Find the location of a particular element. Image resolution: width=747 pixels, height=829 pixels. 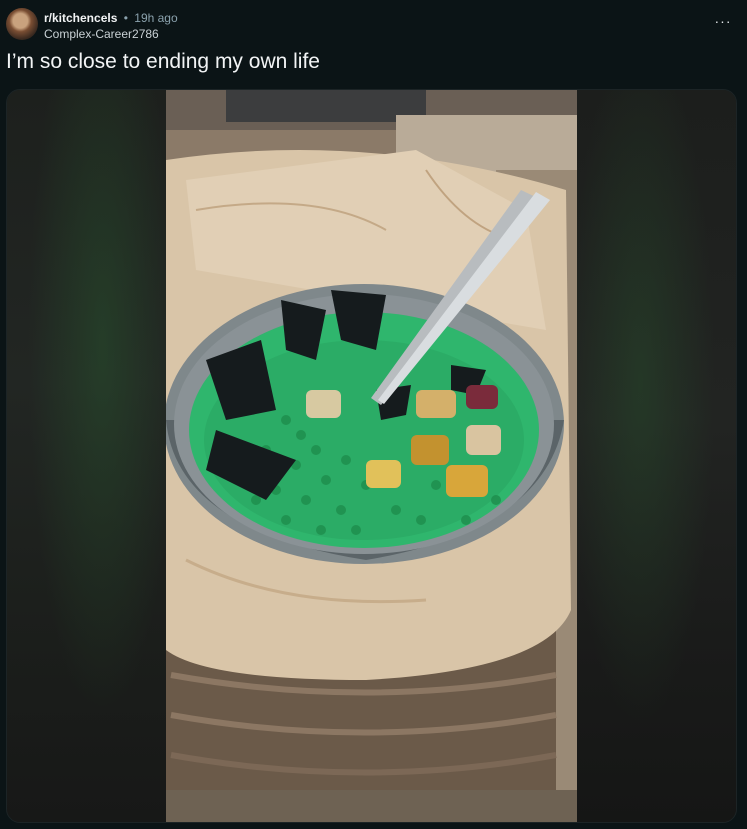

post-meta-line: r/kitchencels • 19h ago is located at coordinates (111, 18).